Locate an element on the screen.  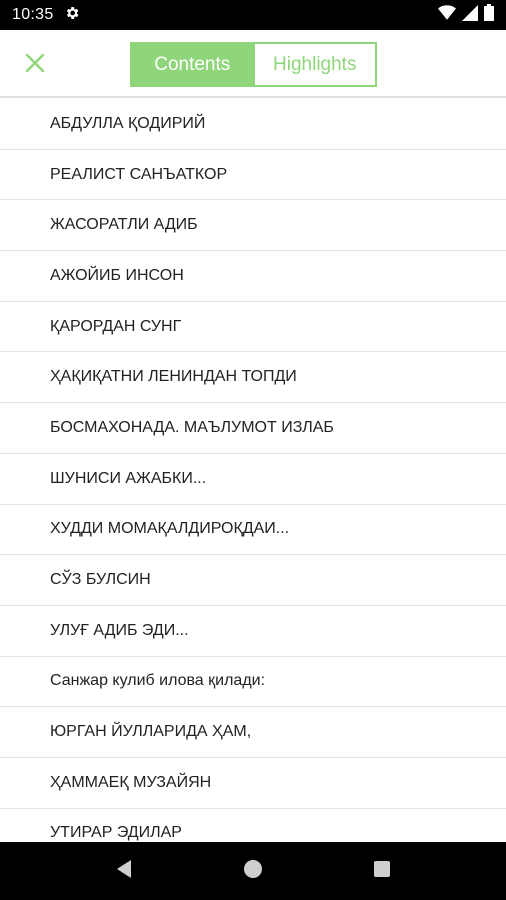
close-button is located at coordinates (35, 65).